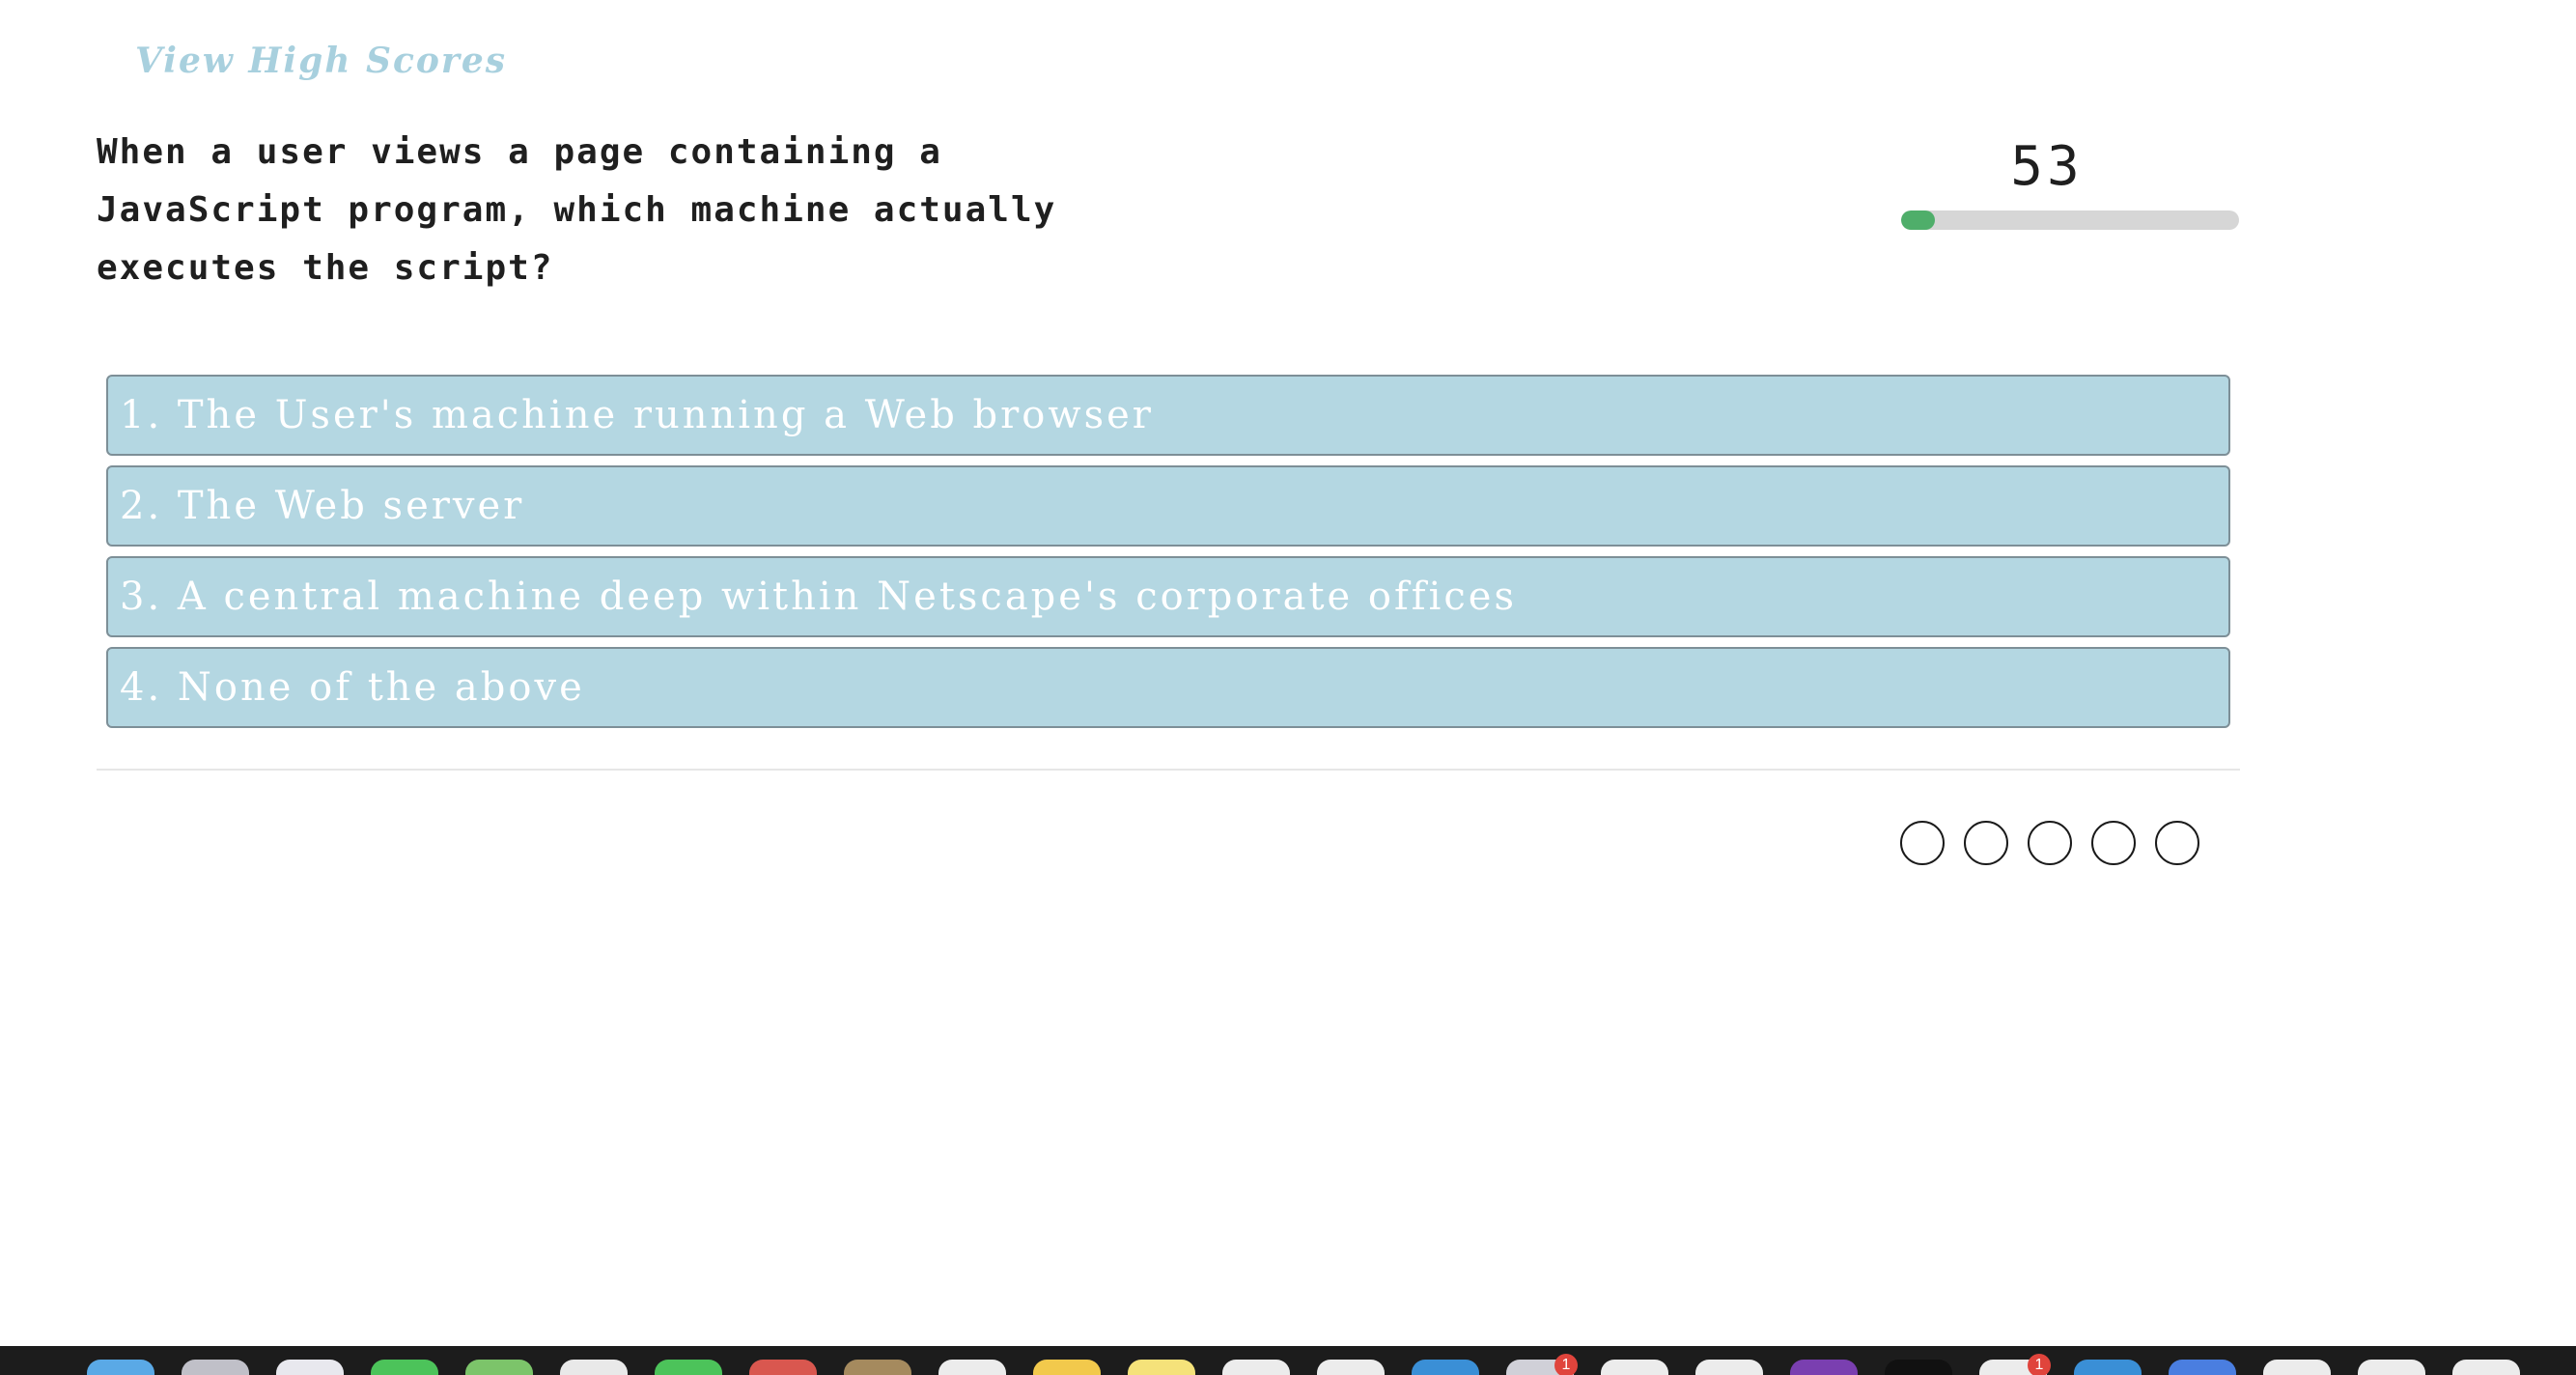 This screenshot has height=1375, width=2576. I want to click on macos-dock: 11, so click(1288, 1360).